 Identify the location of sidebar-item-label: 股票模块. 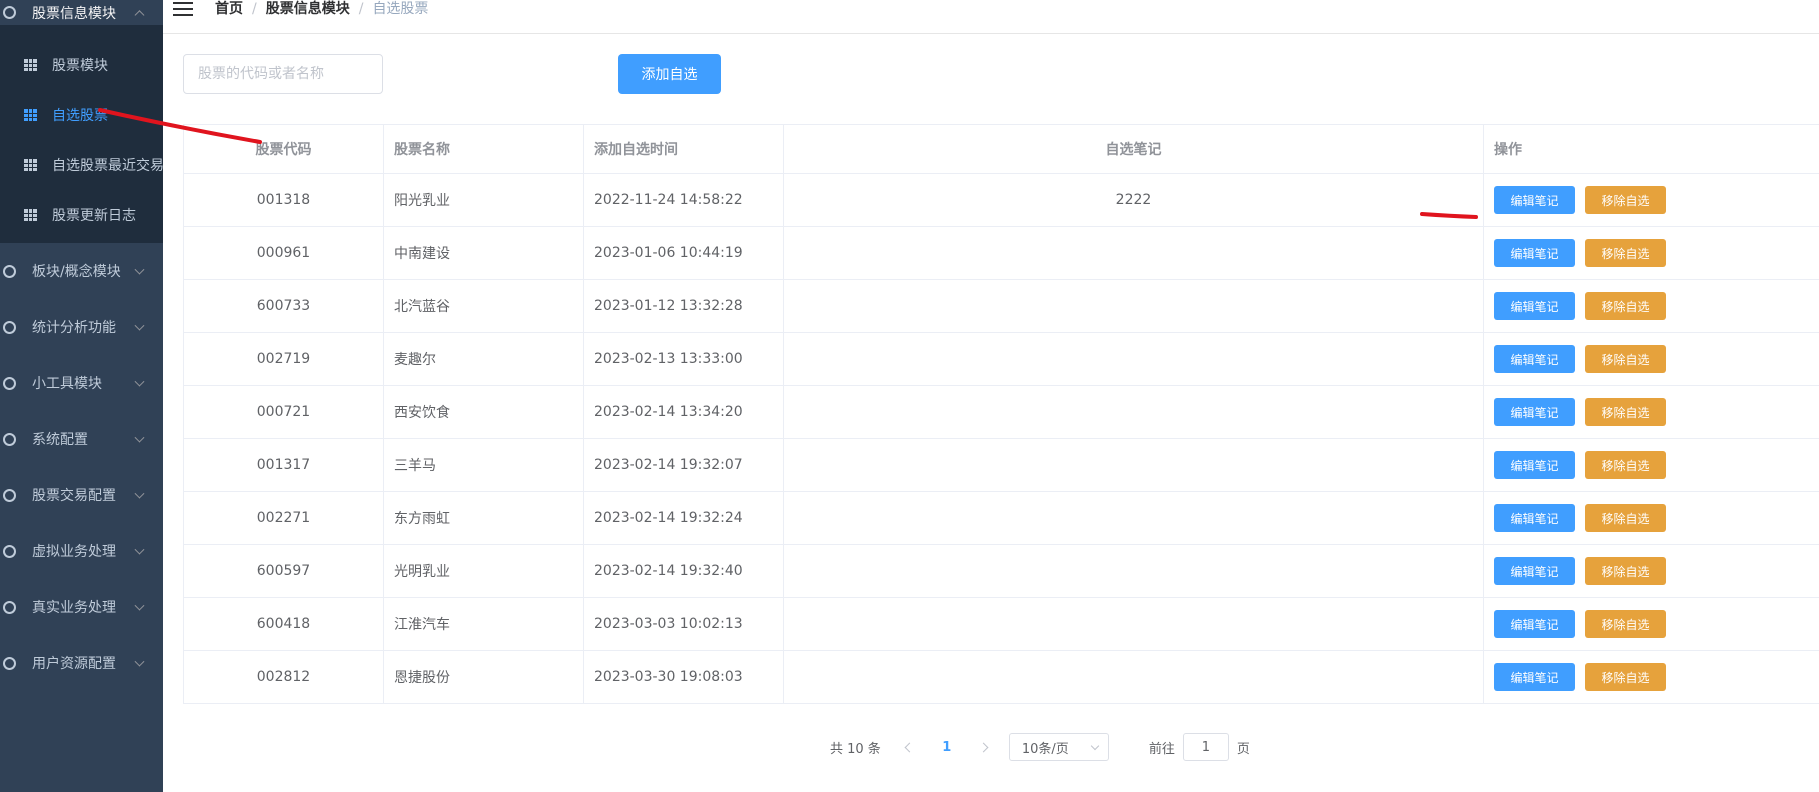
(80, 66).